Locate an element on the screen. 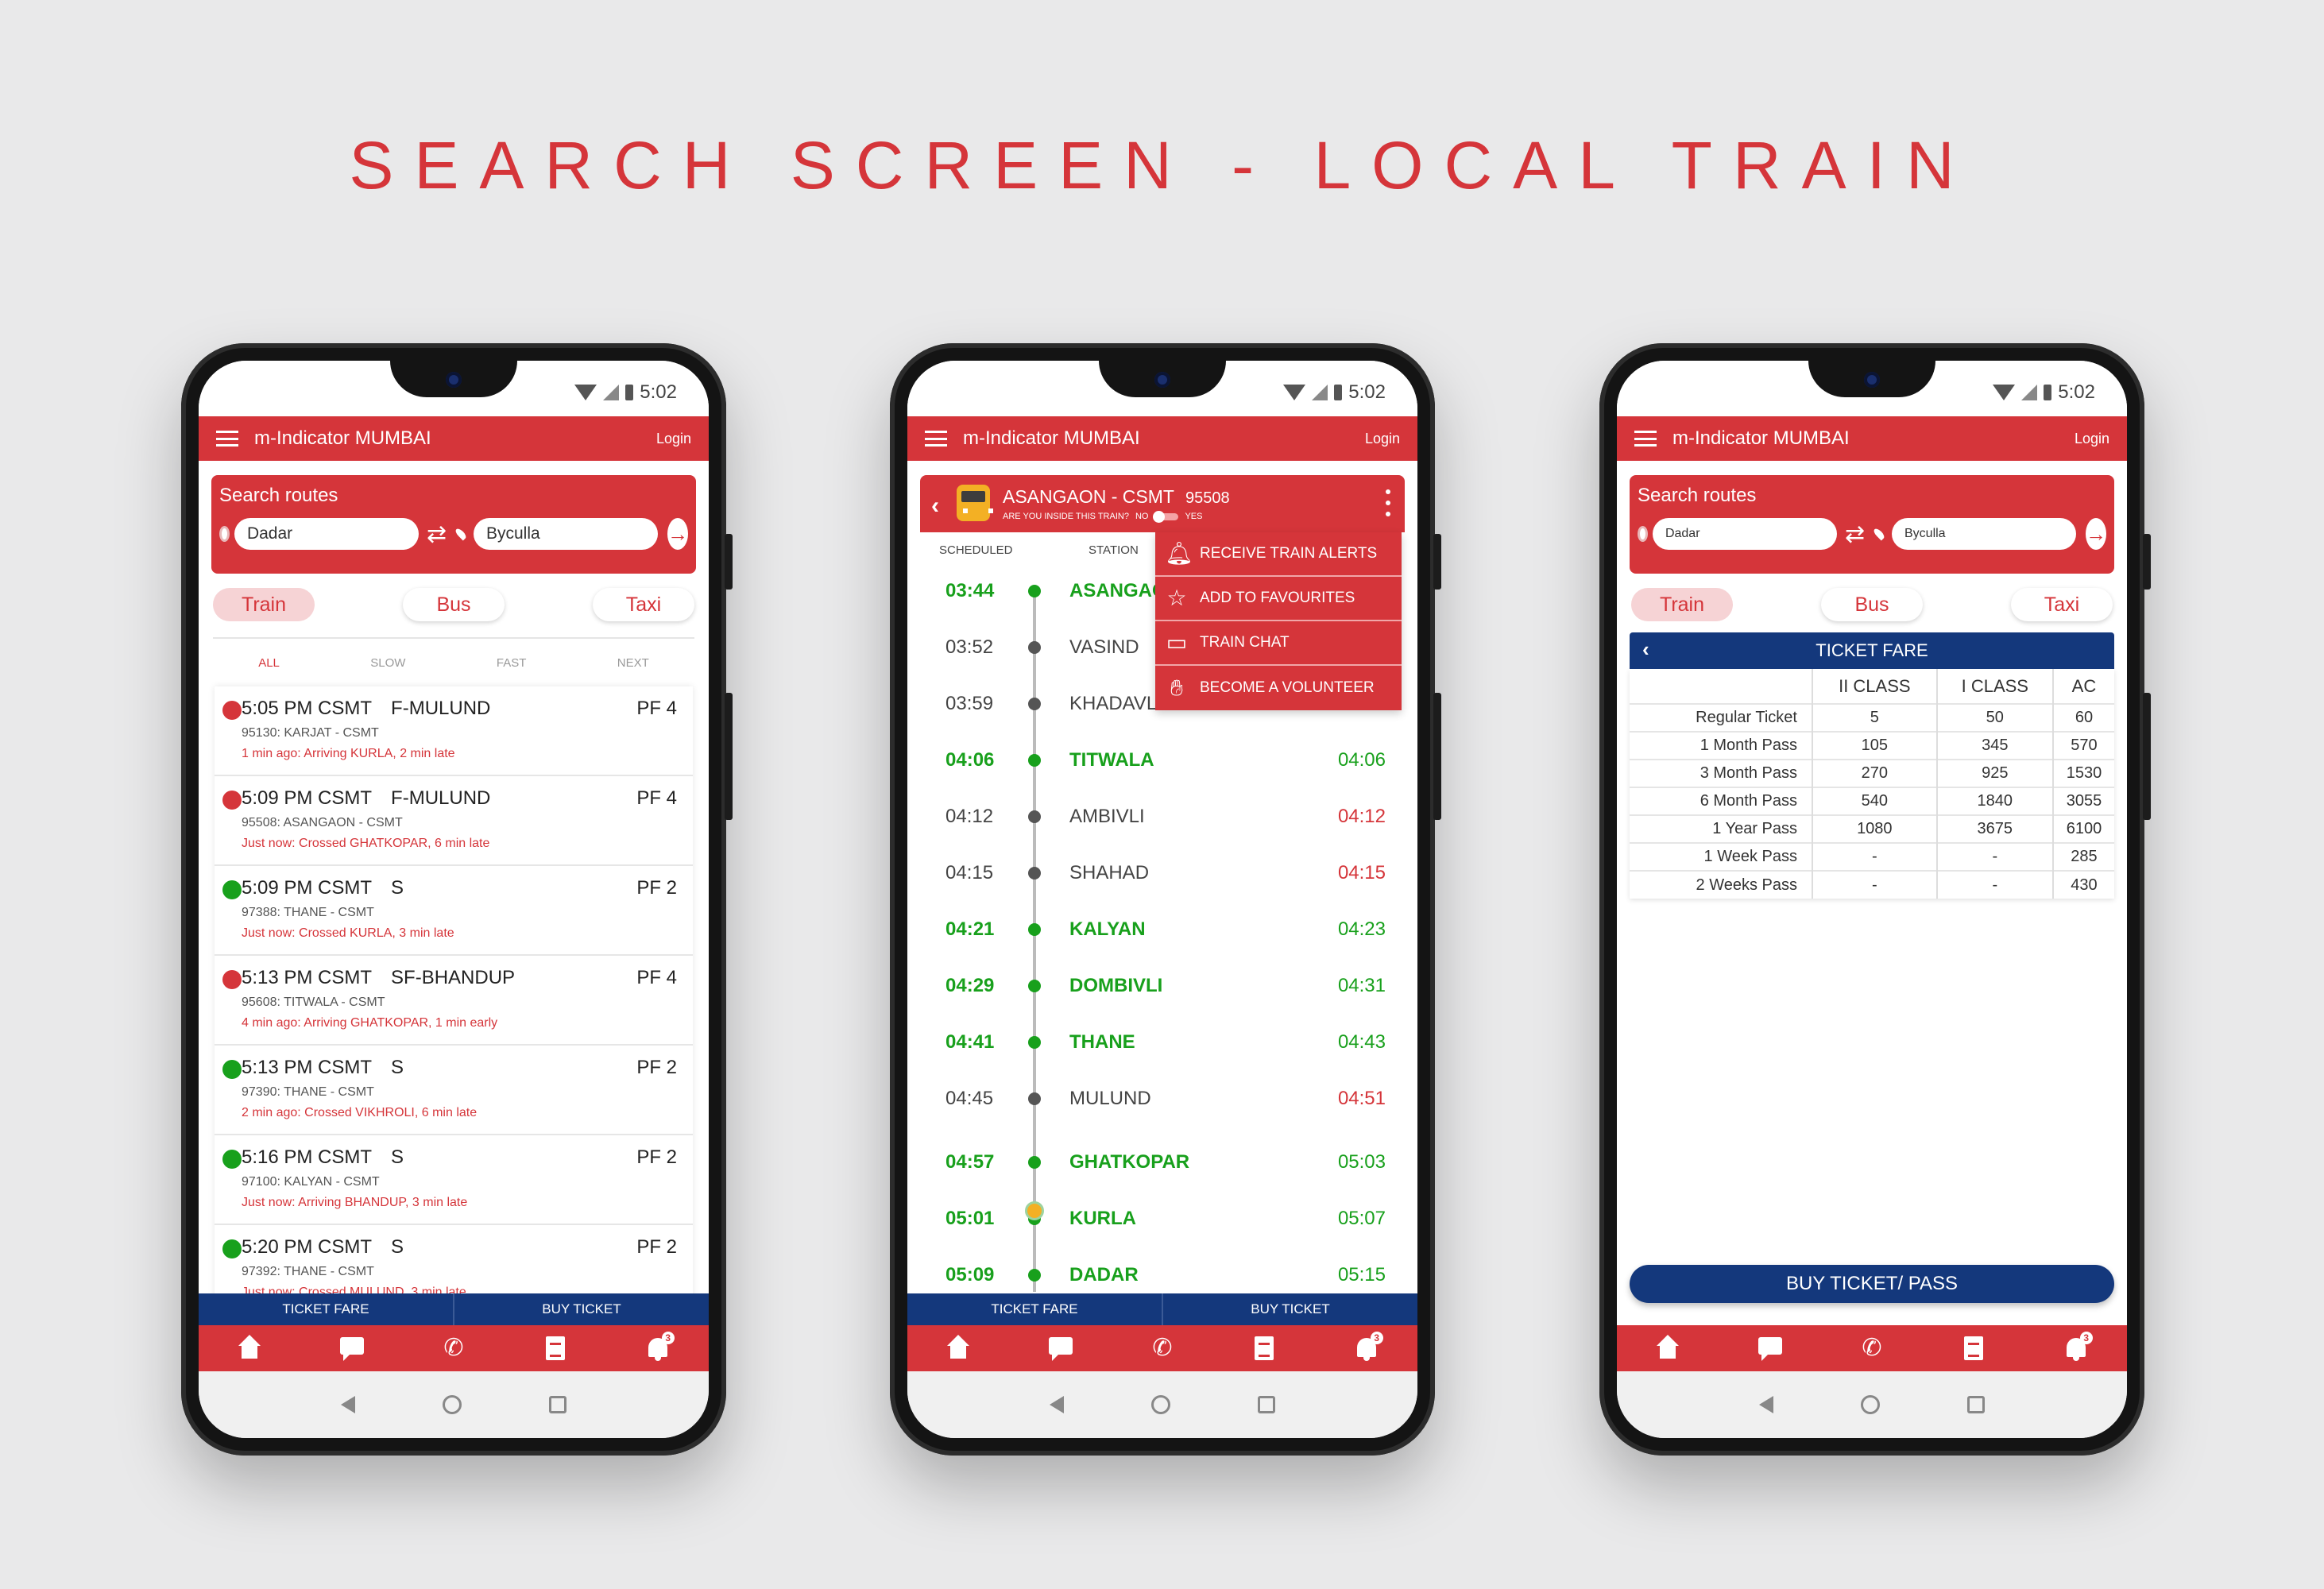 This screenshot has width=2324, height=1589. wifi-icon is located at coordinates (2004, 392).